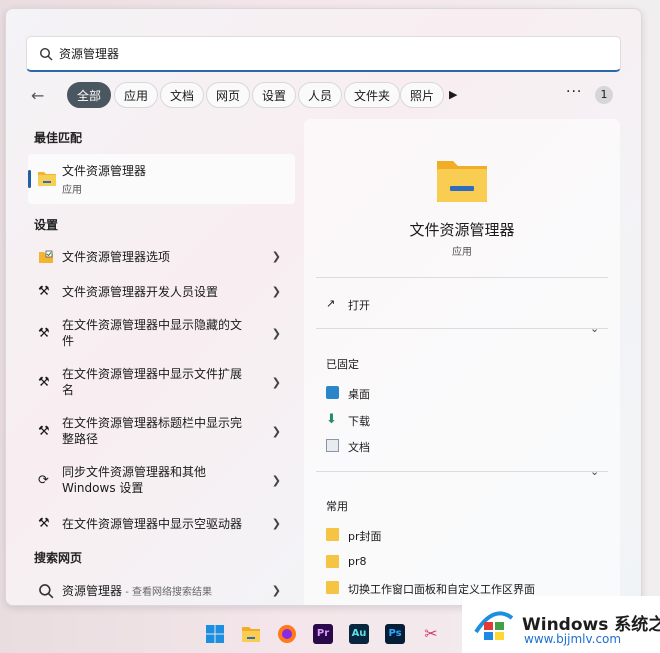  I want to click on pinned-item-desktop: 桌面, so click(456, 394).